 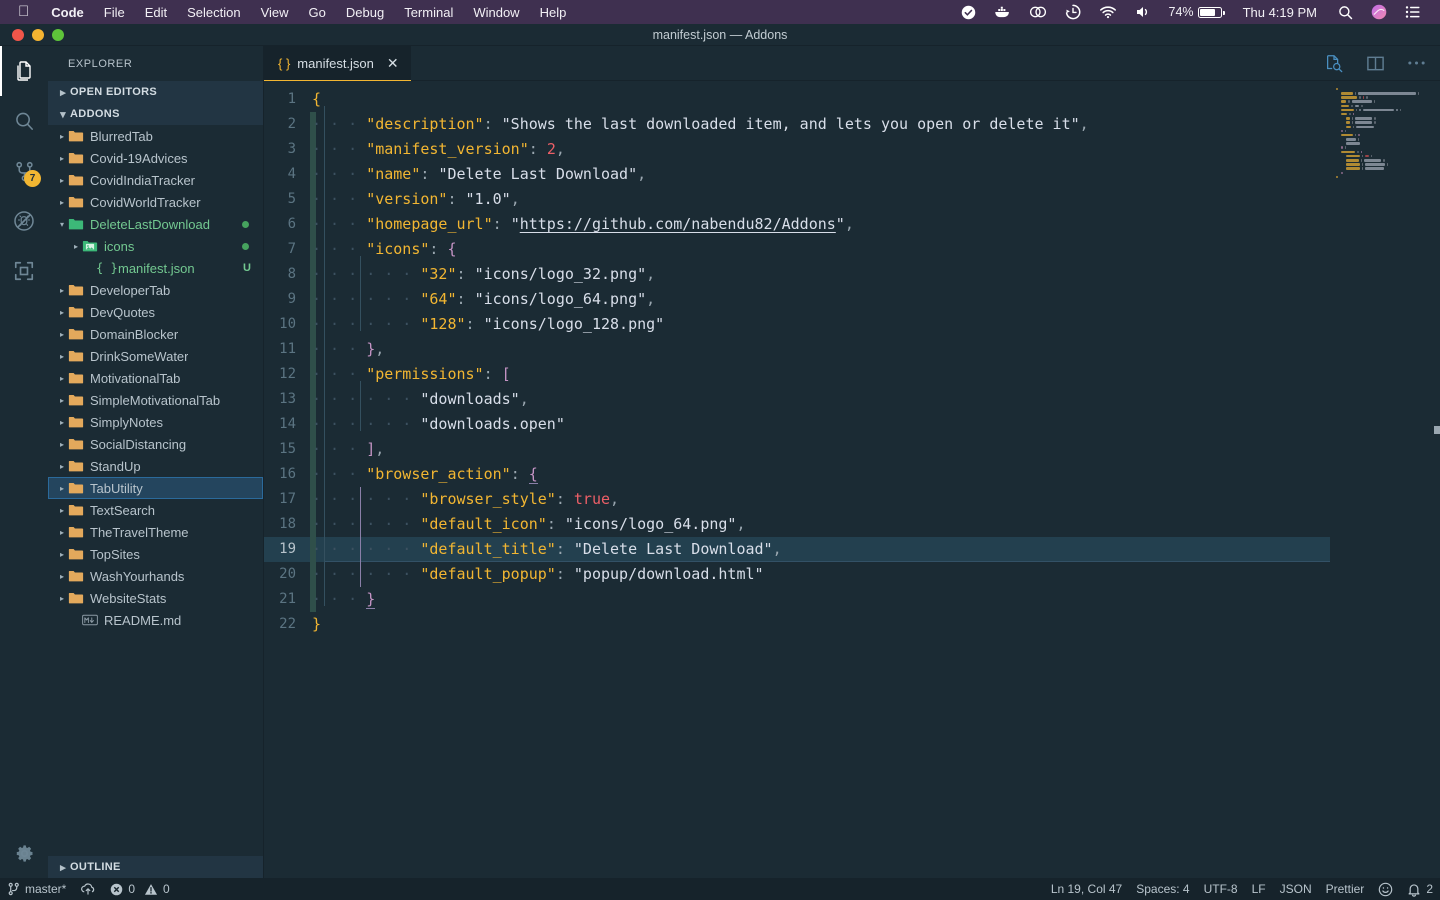 What do you see at coordinates (24, 271) in the screenshot?
I see `activity-item-extensions` at bounding box center [24, 271].